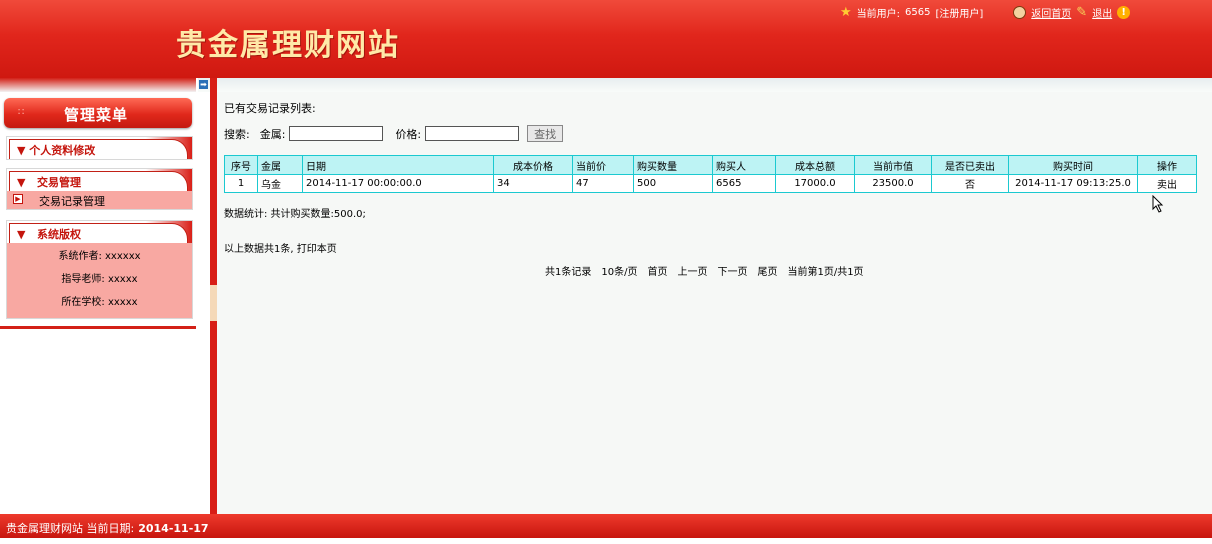  Describe the element at coordinates (398, 165) in the screenshot. I see `col-header: 日期` at that location.